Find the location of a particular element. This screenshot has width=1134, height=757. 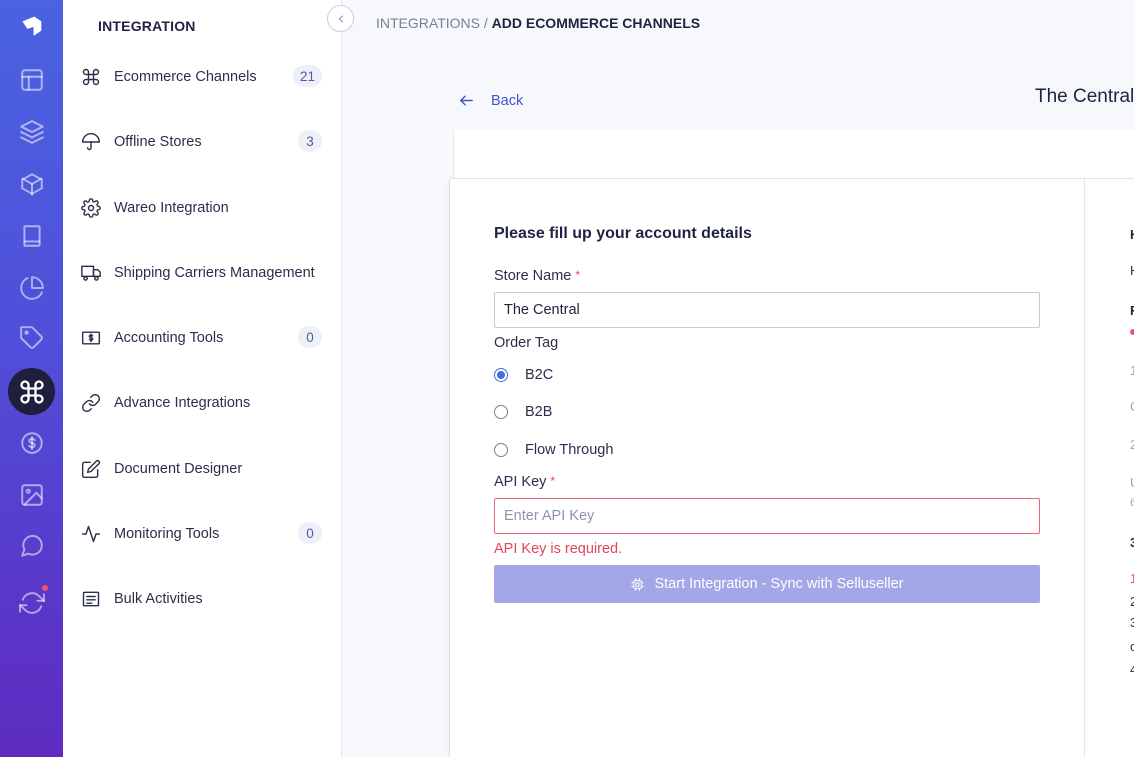

umbrella-icon is located at coordinates (91, 142).